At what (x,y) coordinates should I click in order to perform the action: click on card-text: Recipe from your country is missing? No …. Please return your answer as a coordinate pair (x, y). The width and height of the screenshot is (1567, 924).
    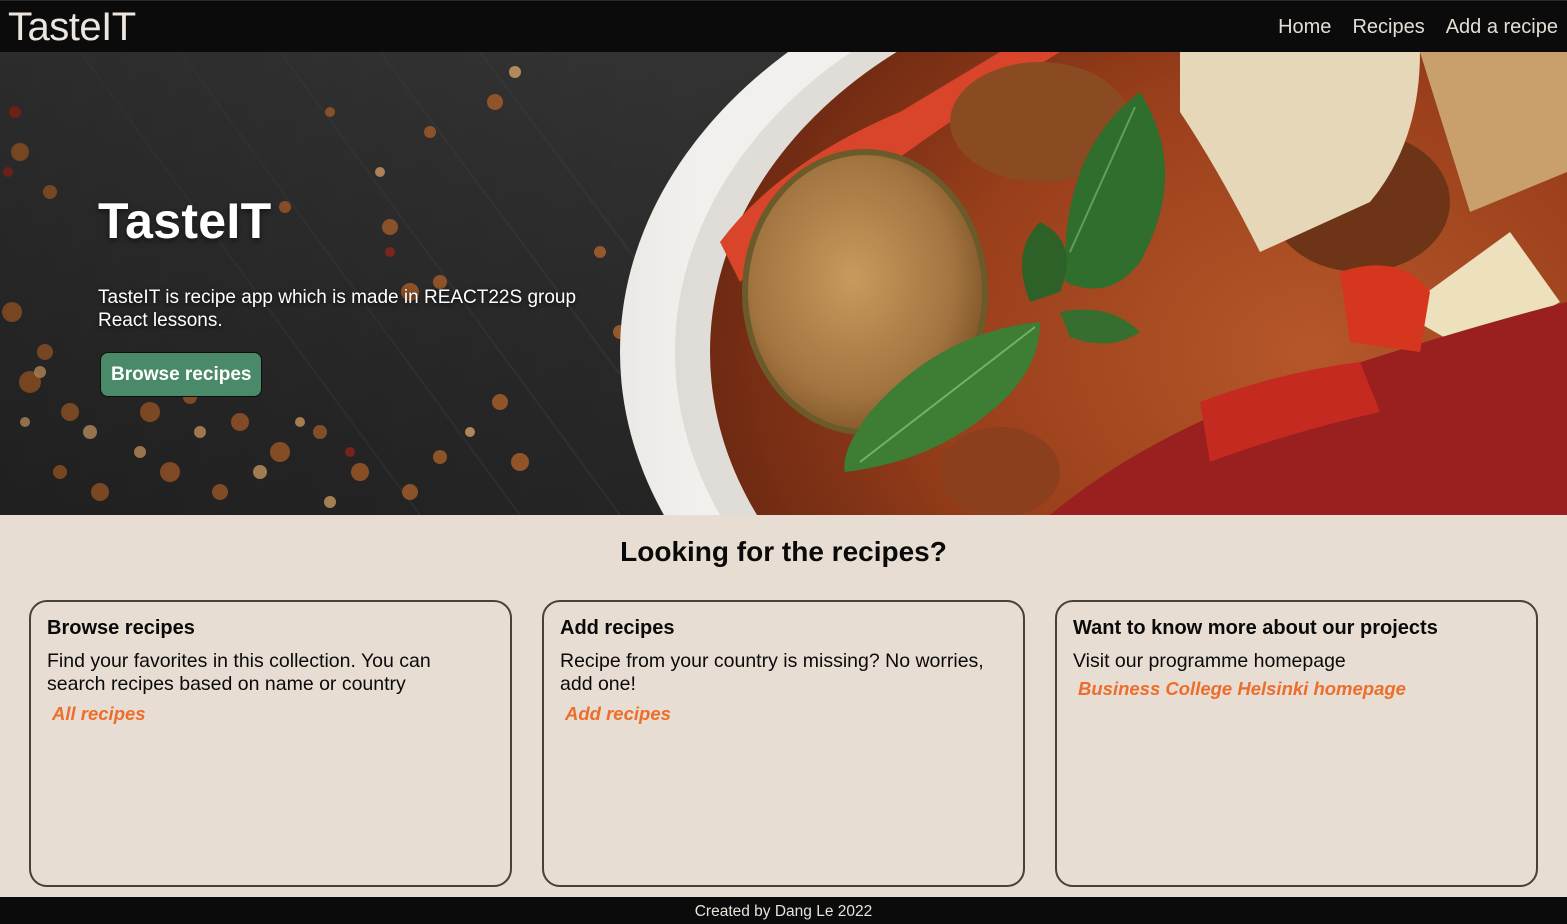
    Looking at the image, I should click on (772, 672).